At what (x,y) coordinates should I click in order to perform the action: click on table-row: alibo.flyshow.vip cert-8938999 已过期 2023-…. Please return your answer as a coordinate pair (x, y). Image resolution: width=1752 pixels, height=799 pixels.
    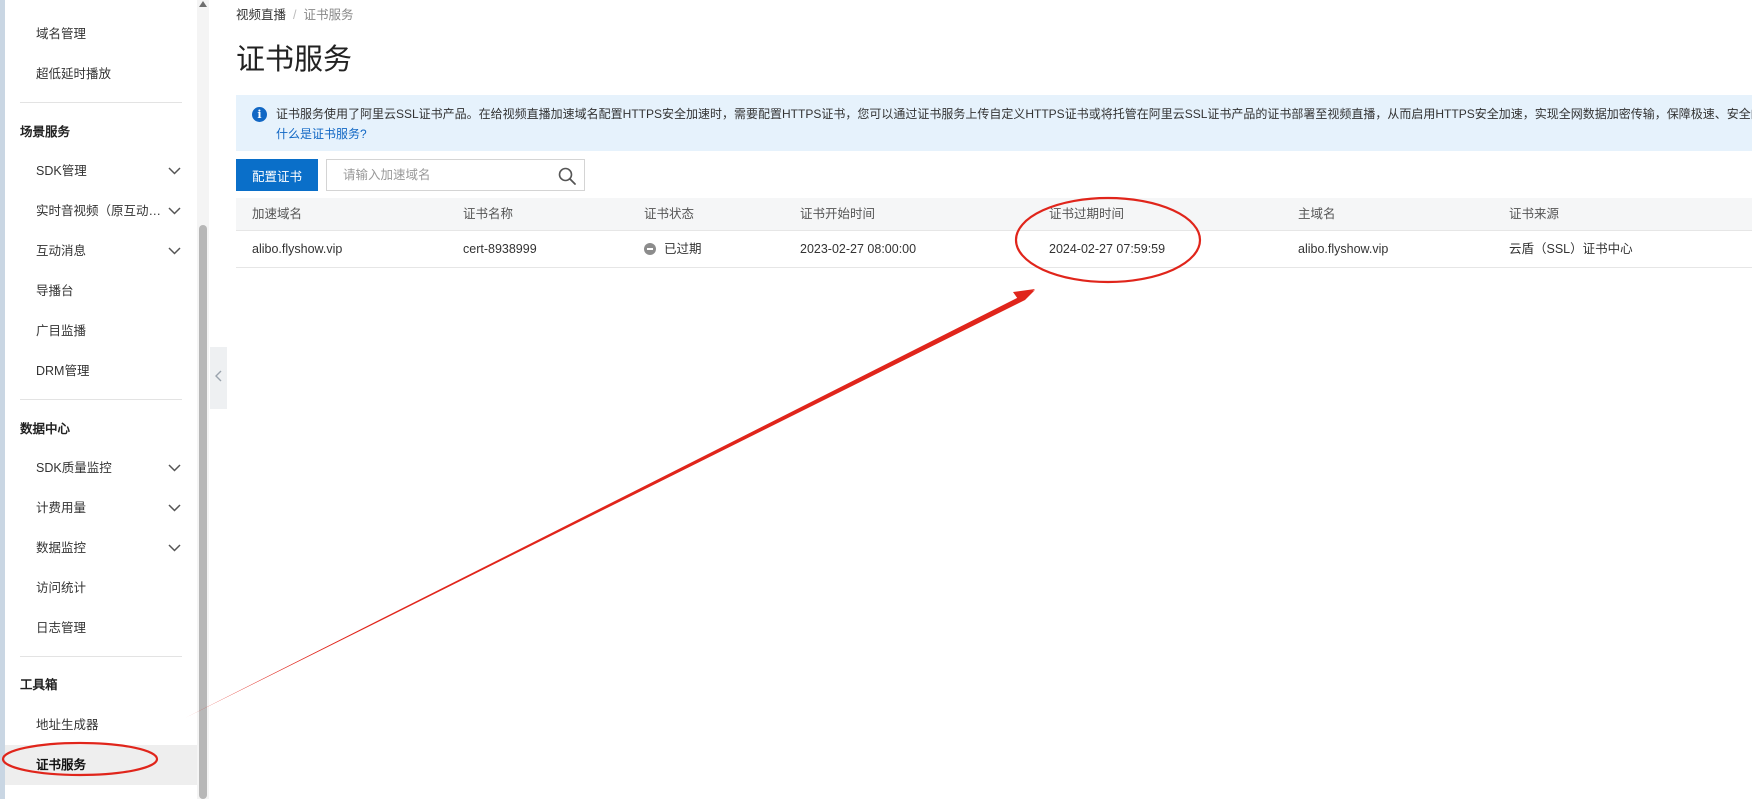
    Looking at the image, I should click on (994, 249).